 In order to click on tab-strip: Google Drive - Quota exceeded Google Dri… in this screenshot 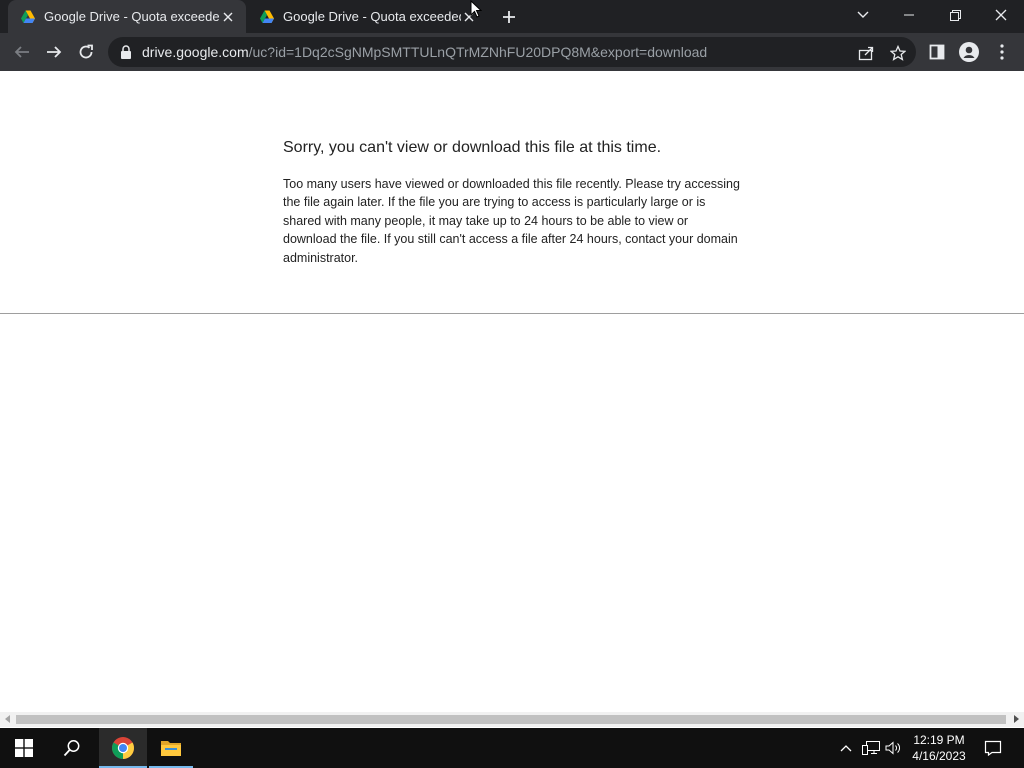, I will do `click(512, 16)`.